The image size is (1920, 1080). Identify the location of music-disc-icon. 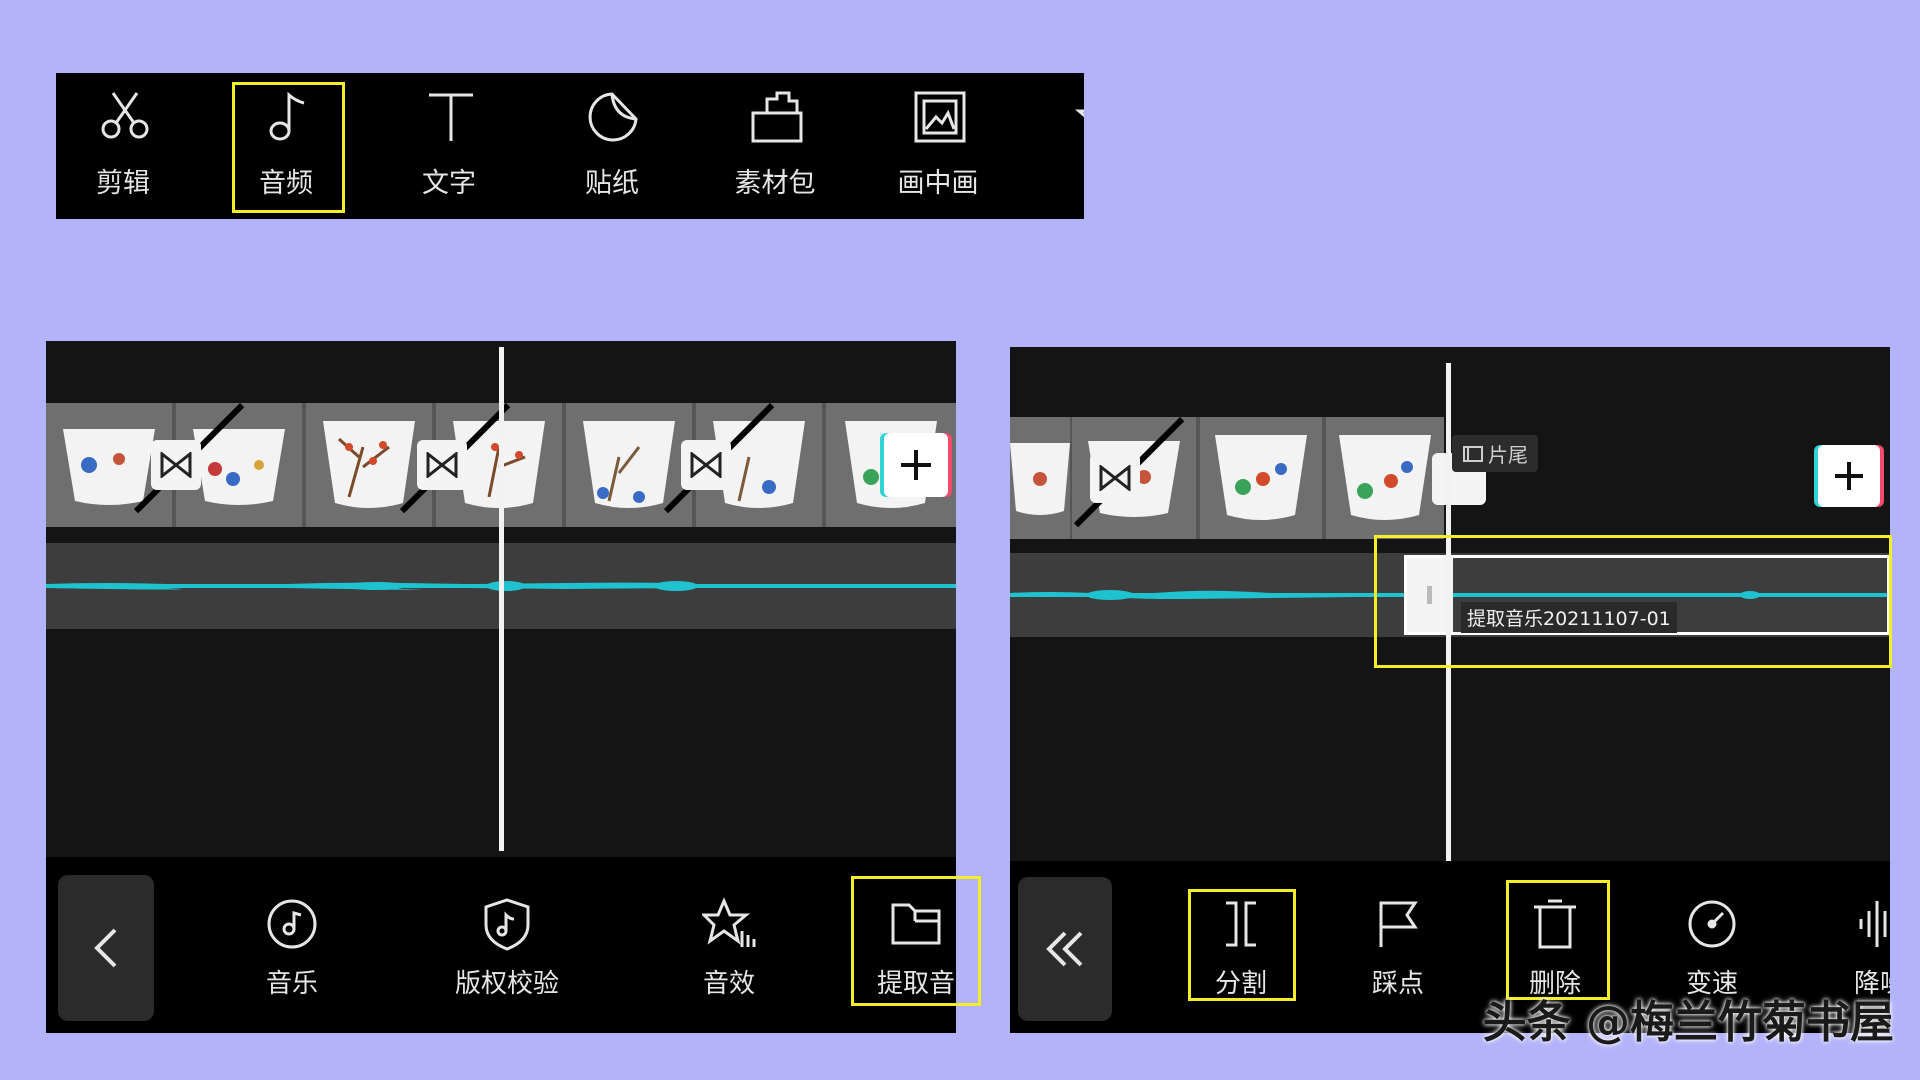
(292, 924).